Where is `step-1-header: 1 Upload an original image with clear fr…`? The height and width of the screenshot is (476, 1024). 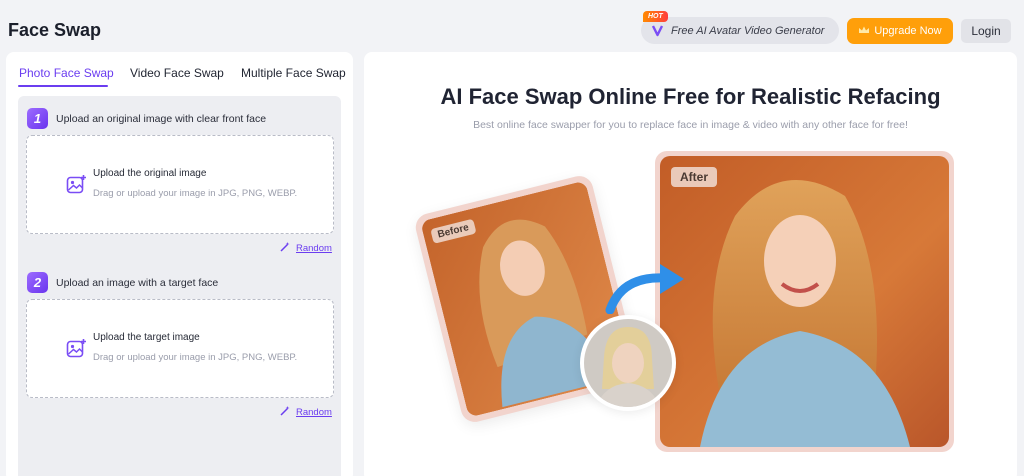 step-1-header: 1 Upload an original image with clear fr… is located at coordinates (146, 118).